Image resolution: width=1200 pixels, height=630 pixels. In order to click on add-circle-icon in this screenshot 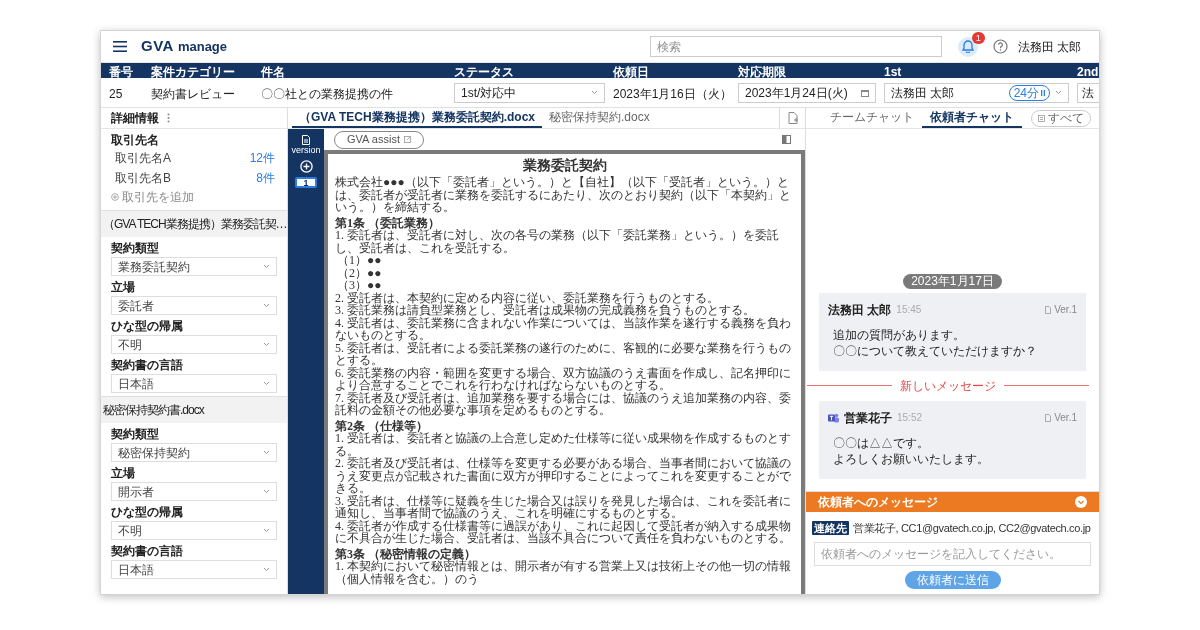, I will do `click(306, 166)`.